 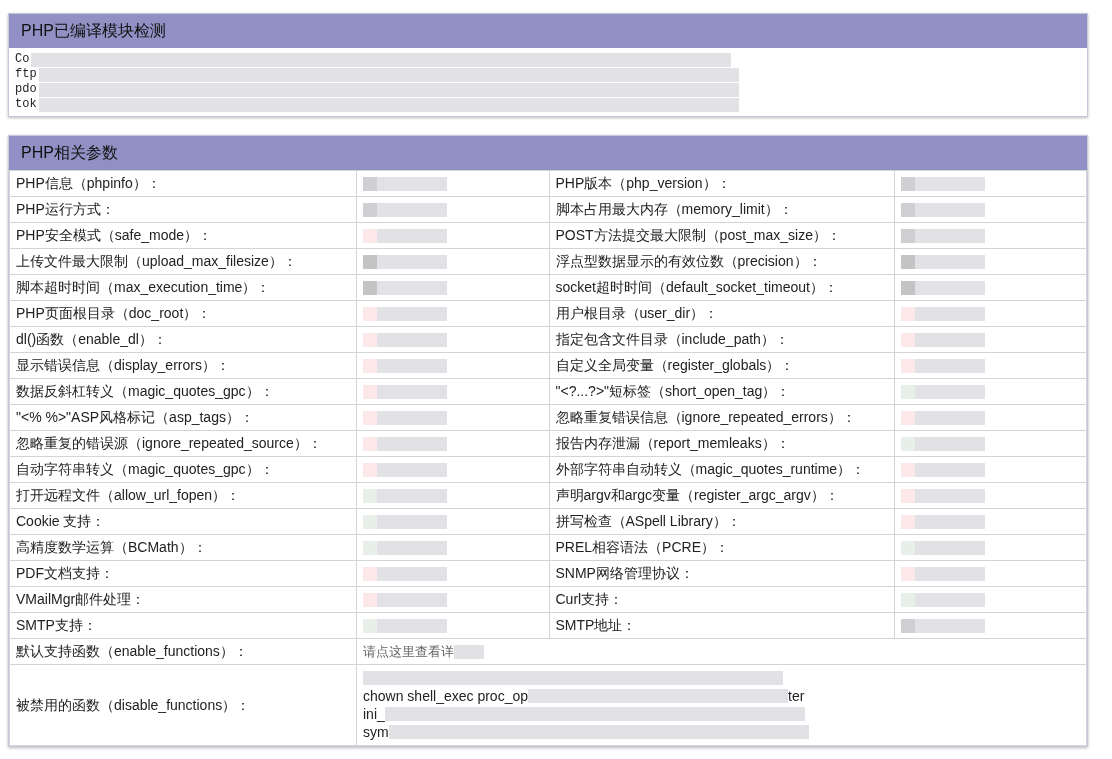 What do you see at coordinates (91, 339) in the screenshot?
I see `param-label: dl()函数（enable_dl）：` at bounding box center [91, 339].